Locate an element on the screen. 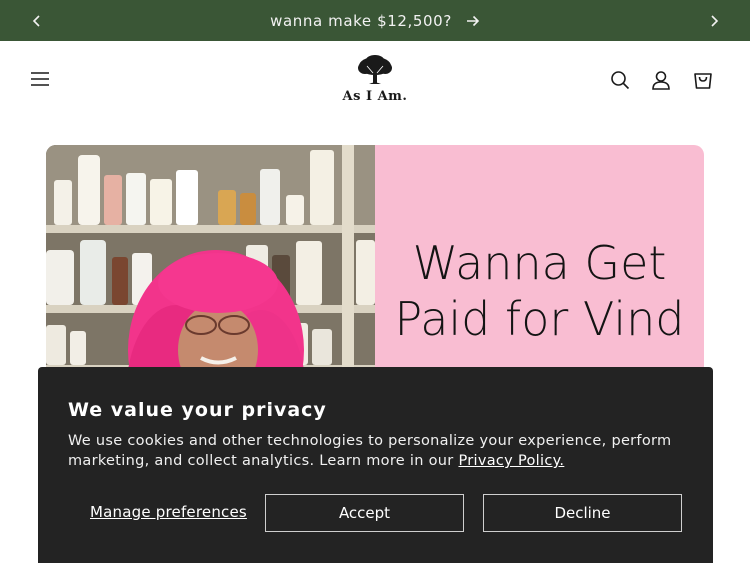 The height and width of the screenshot is (563, 750). announcement-link: wanna make $12,500? is located at coordinates (375, 21).